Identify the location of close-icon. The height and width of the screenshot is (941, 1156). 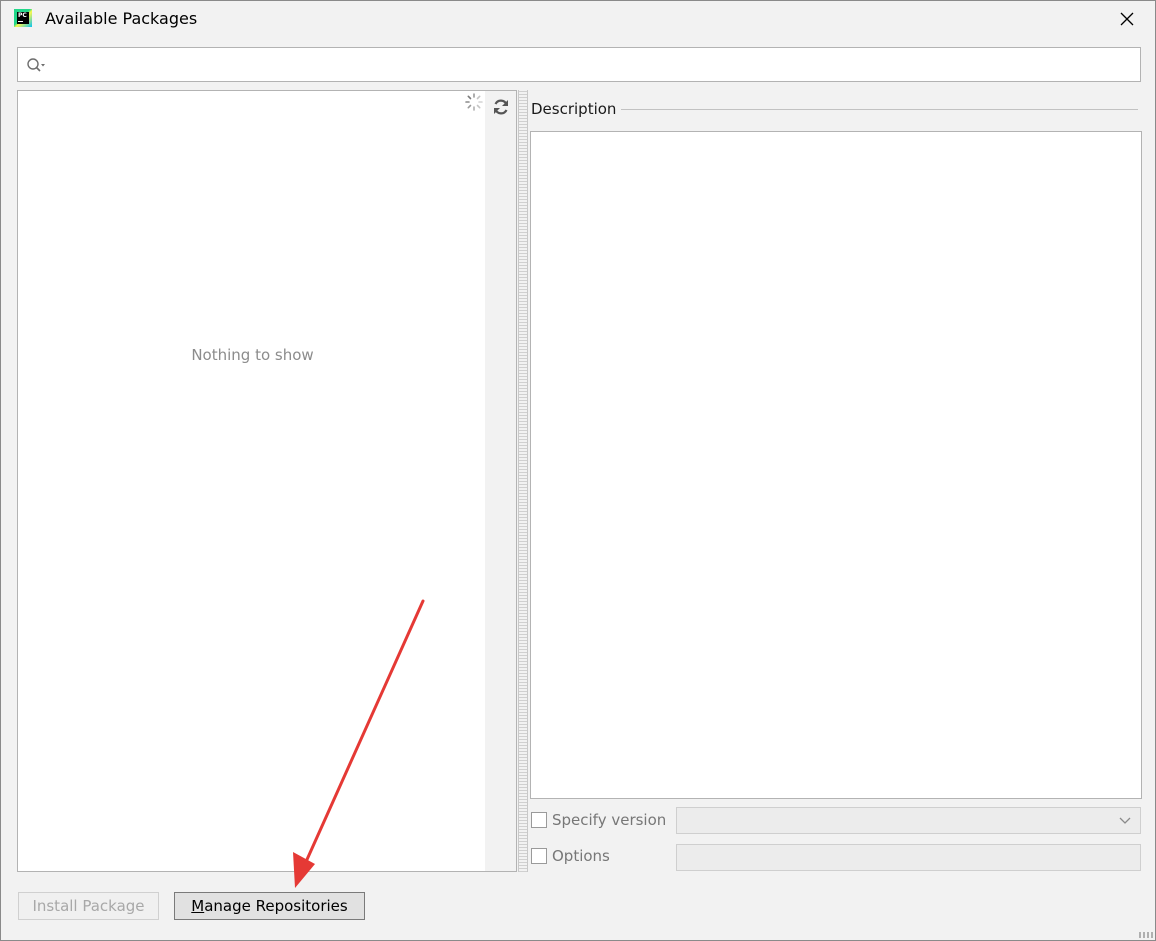
(1127, 19).